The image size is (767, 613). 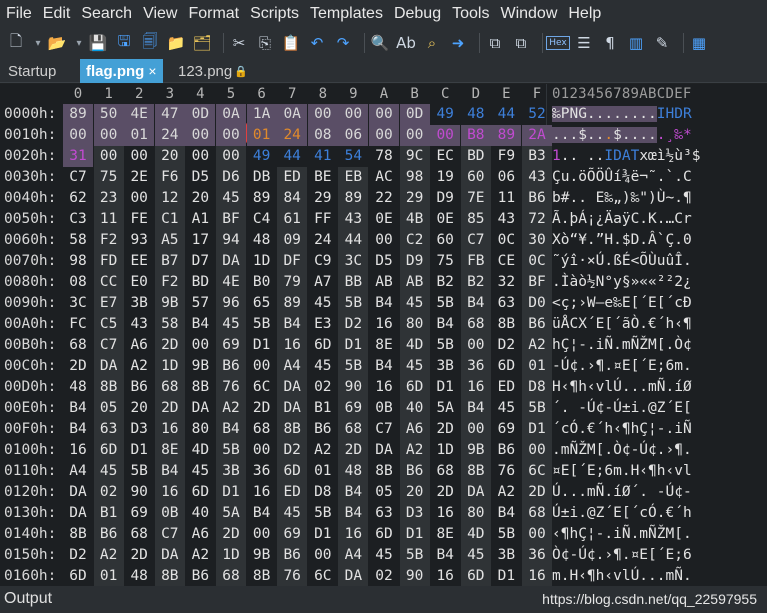 I want to click on hex-byte: A2, so click(x=414, y=450).